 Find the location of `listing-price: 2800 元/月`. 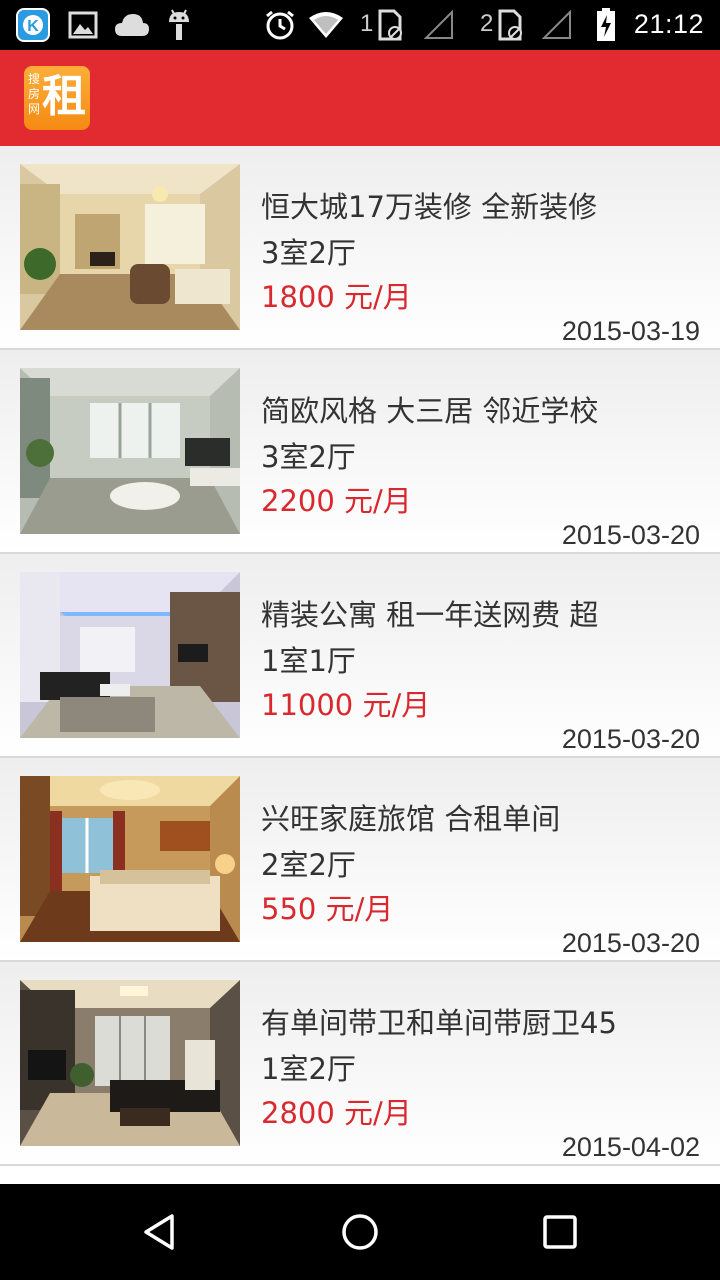

listing-price: 2800 元/月 is located at coordinates (336, 1113).